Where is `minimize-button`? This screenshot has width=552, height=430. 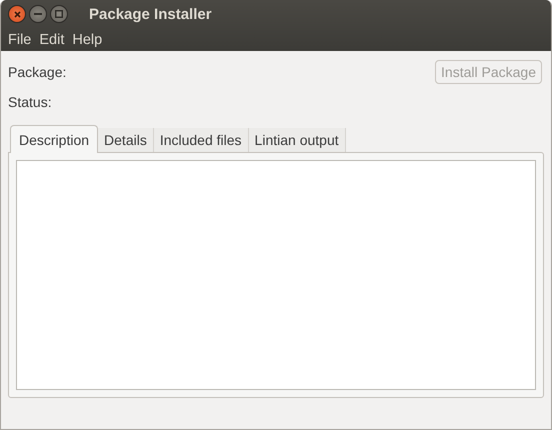 minimize-button is located at coordinates (38, 14).